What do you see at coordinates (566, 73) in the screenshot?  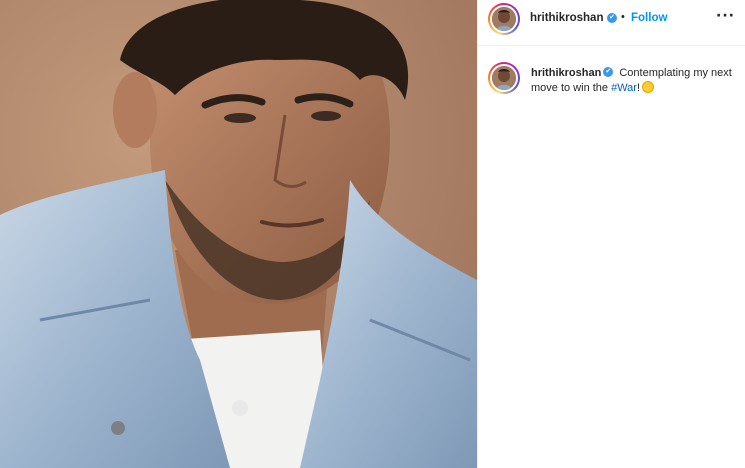 I see `caption-username: hrithikroshan` at bounding box center [566, 73].